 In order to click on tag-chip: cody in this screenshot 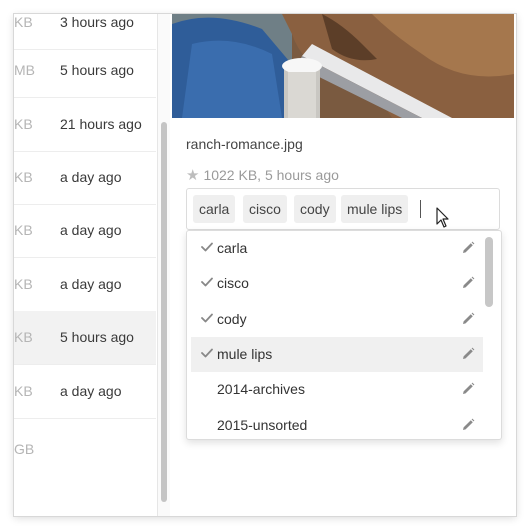, I will do `click(315, 209)`.